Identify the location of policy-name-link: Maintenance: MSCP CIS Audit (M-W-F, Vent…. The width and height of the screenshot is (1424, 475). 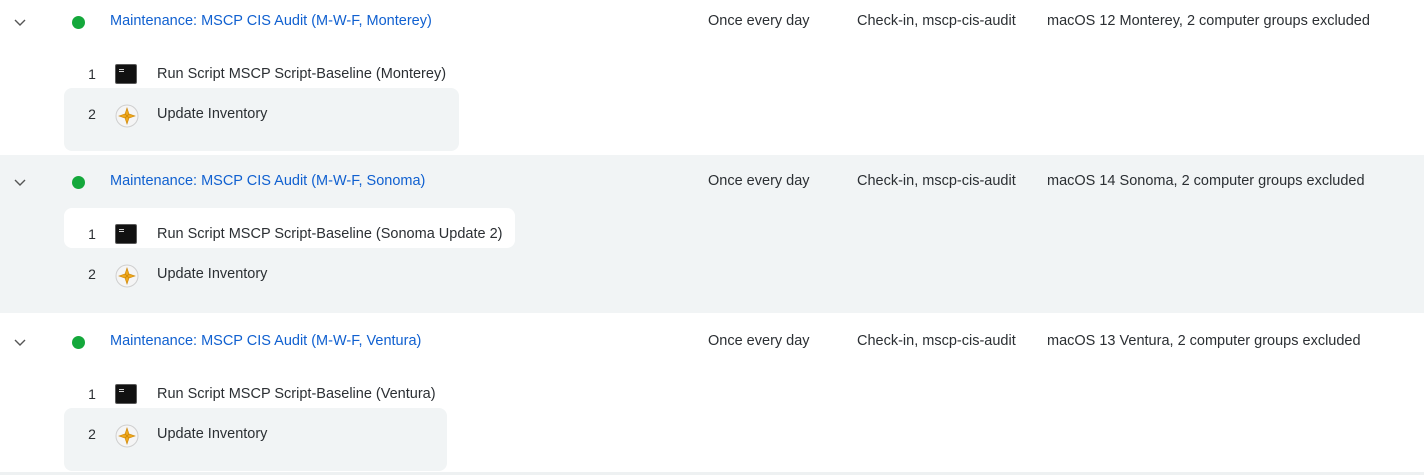
(265, 341).